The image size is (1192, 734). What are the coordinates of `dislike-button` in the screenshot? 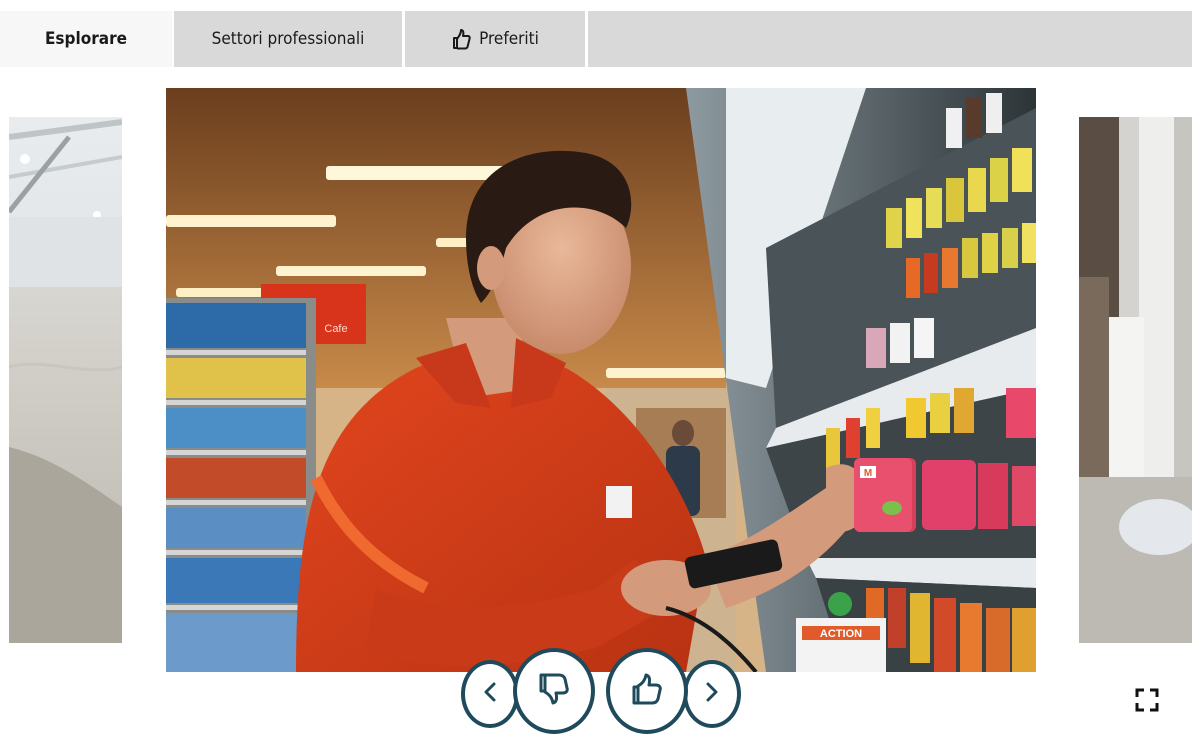 It's located at (554, 691).